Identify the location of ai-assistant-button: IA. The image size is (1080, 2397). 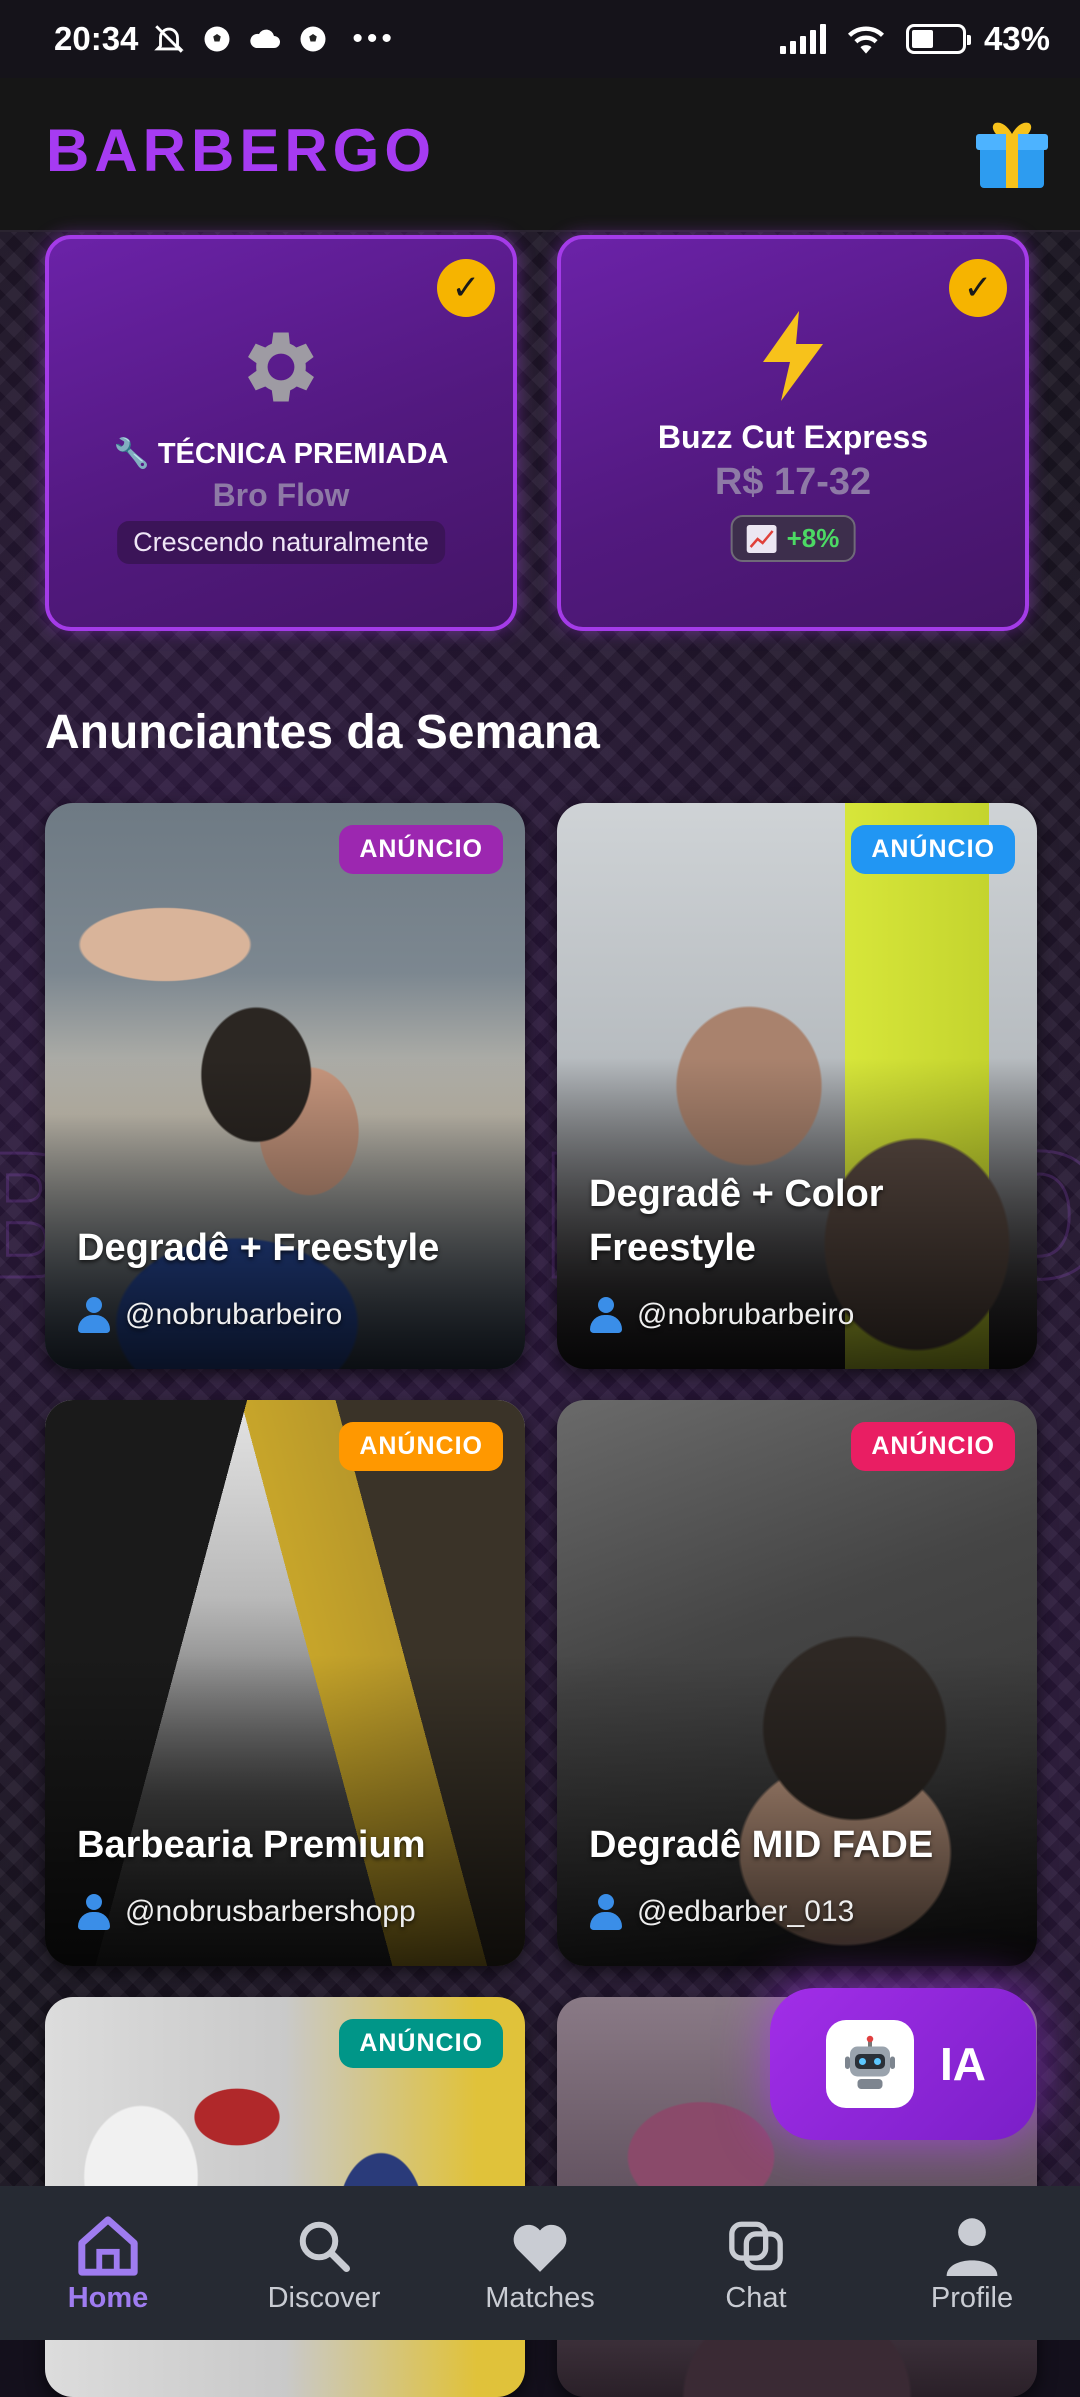
(903, 2064).